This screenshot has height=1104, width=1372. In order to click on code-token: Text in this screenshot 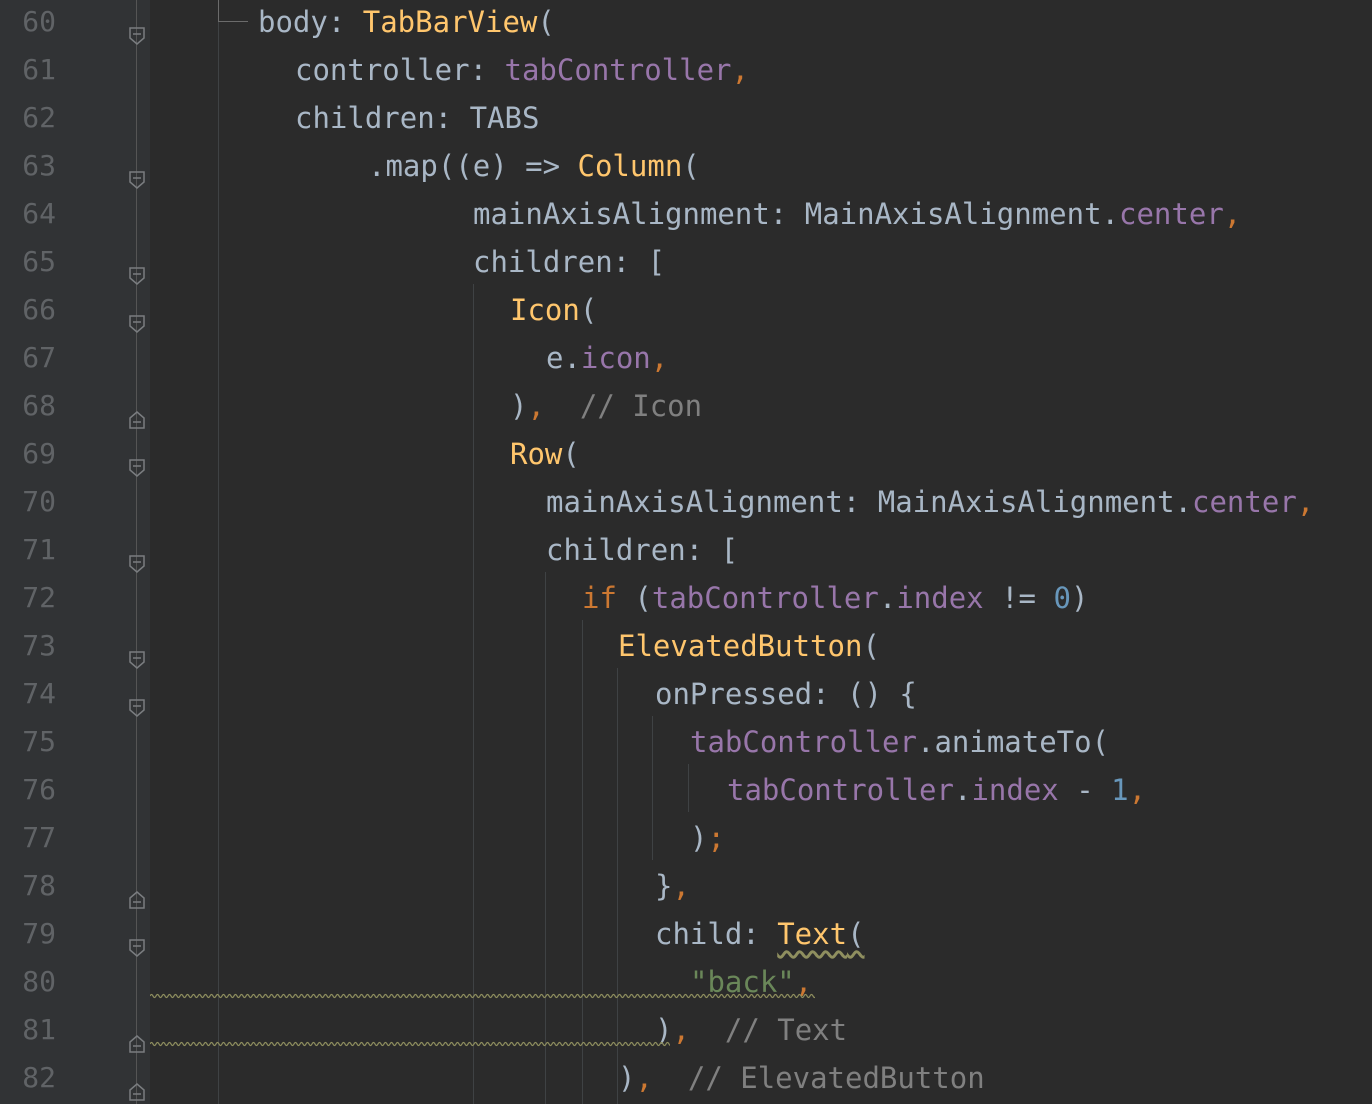, I will do `click(812, 934)`.